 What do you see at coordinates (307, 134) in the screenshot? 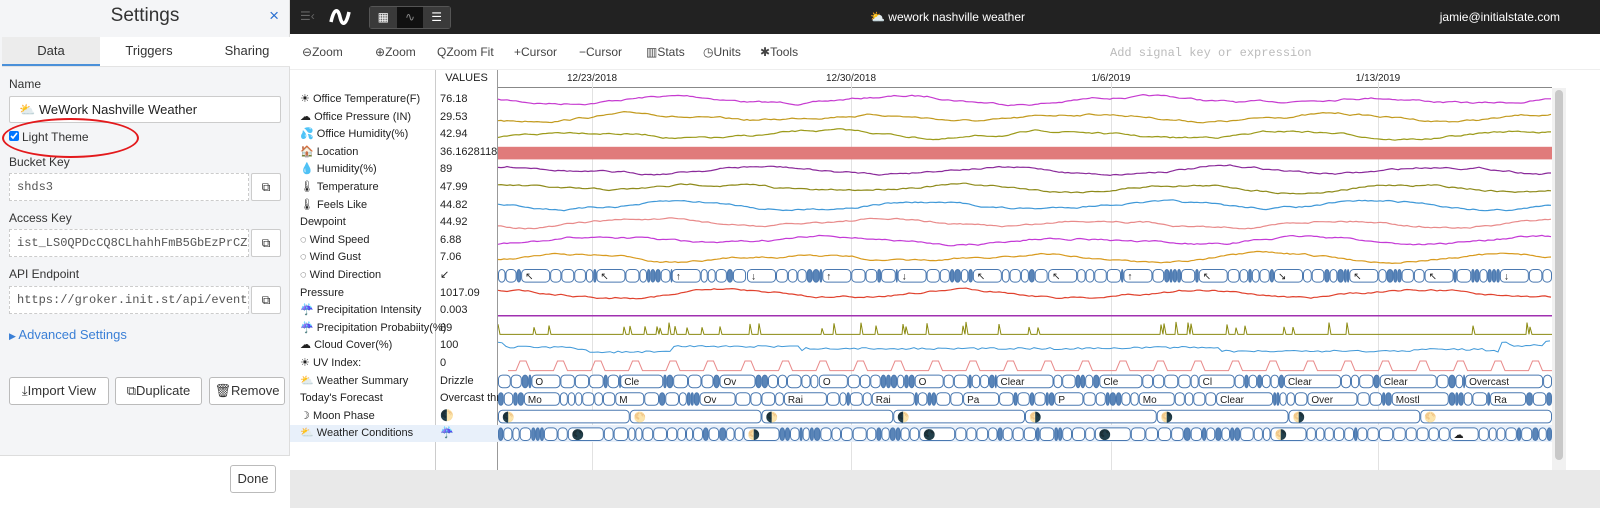
I see `signal-icon: 💦` at bounding box center [307, 134].